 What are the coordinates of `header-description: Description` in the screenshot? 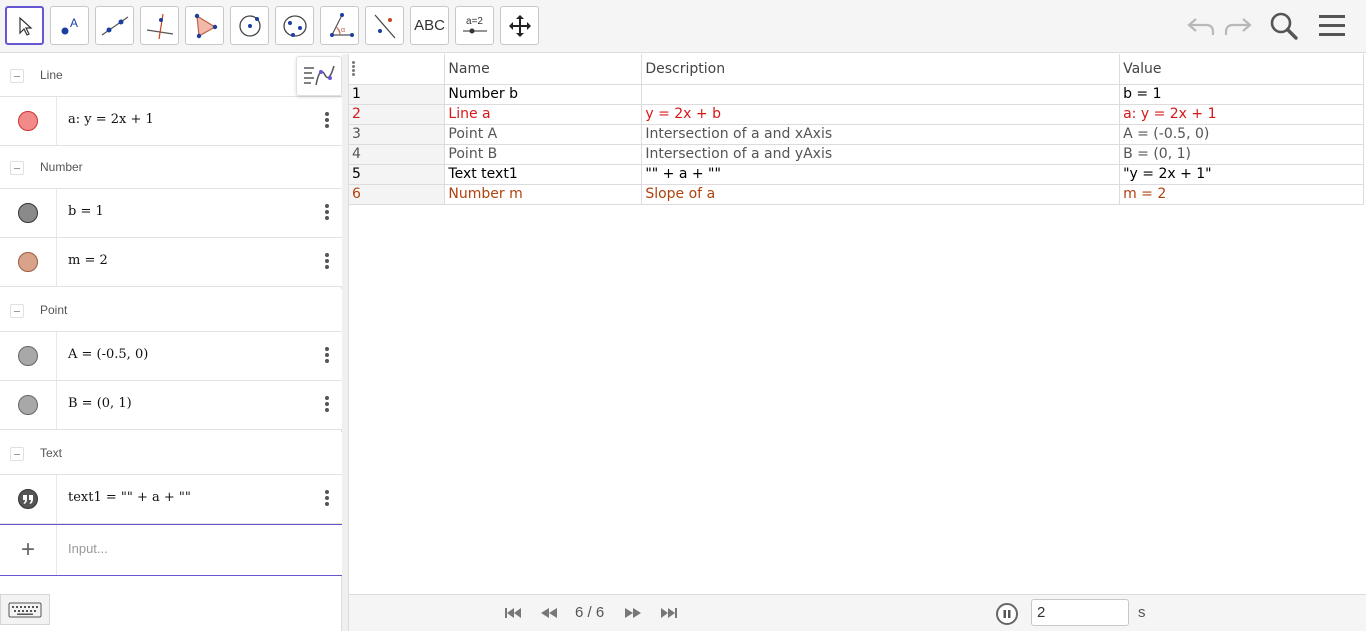 It's located at (881, 69).